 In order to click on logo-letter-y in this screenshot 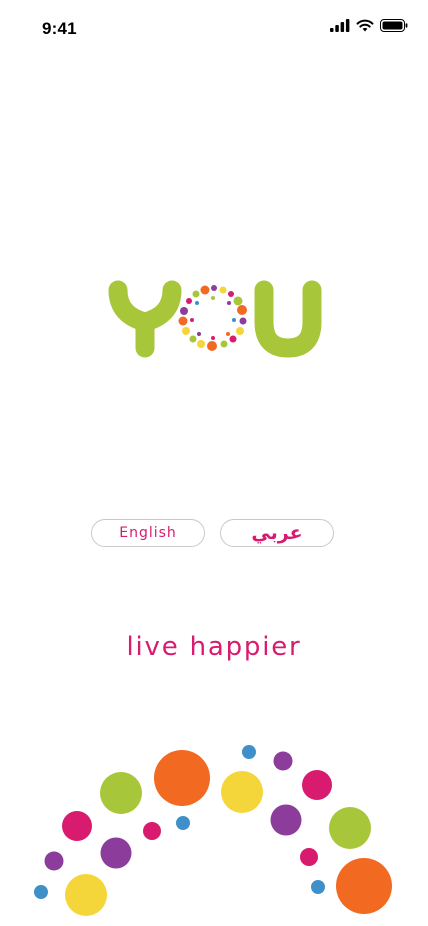, I will do `click(145, 319)`.